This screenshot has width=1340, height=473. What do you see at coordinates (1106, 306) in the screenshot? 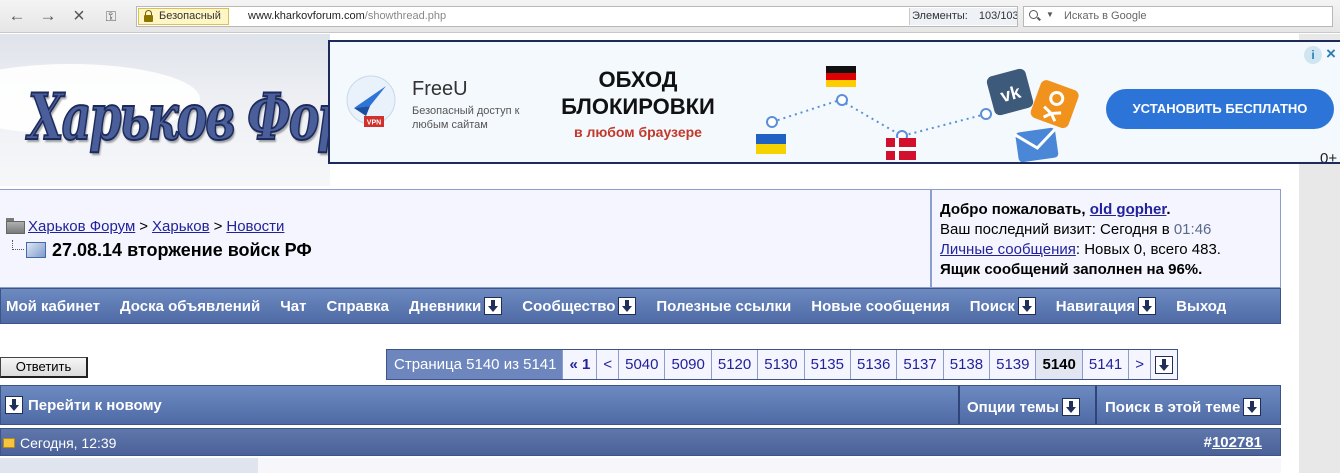
I see `nav-navigation: Навигация` at bounding box center [1106, 306].